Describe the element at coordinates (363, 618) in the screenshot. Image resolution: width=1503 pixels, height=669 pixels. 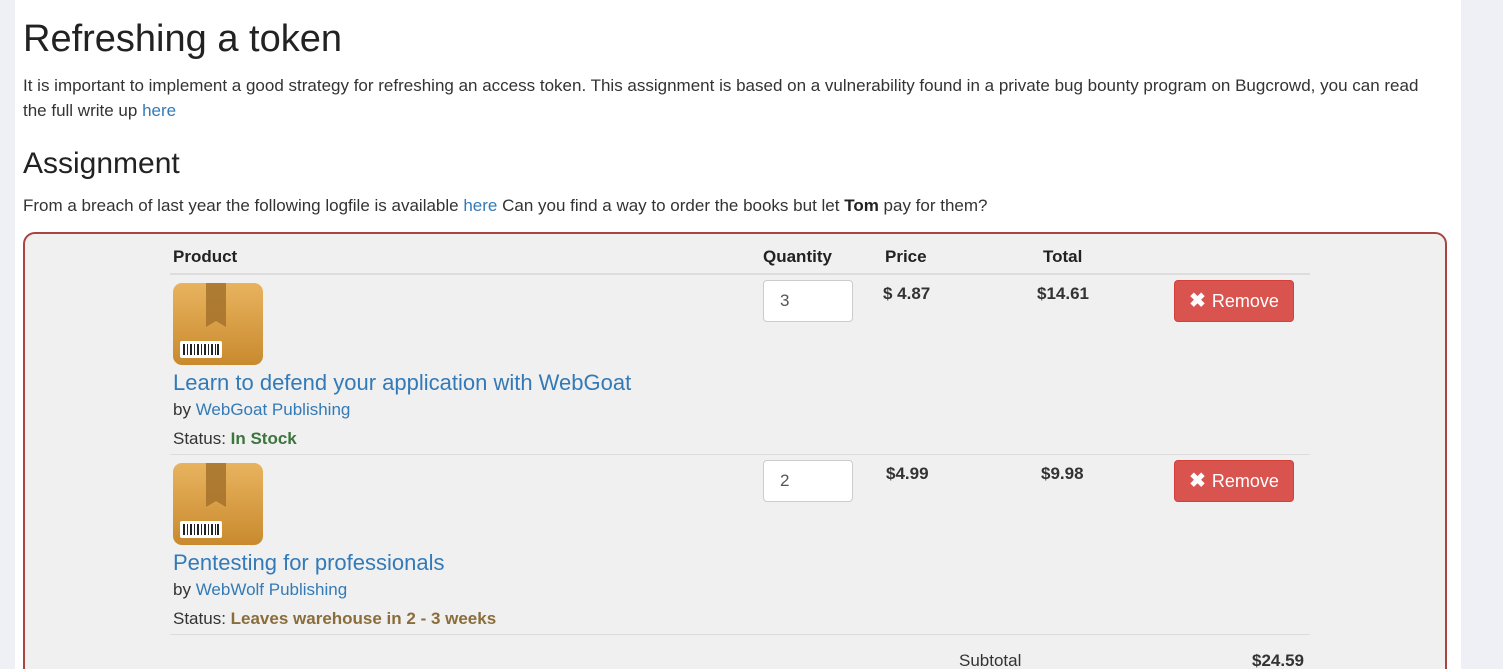
I see `status-value: Leaves warehouse in 2 - 3 weeks` at that location.